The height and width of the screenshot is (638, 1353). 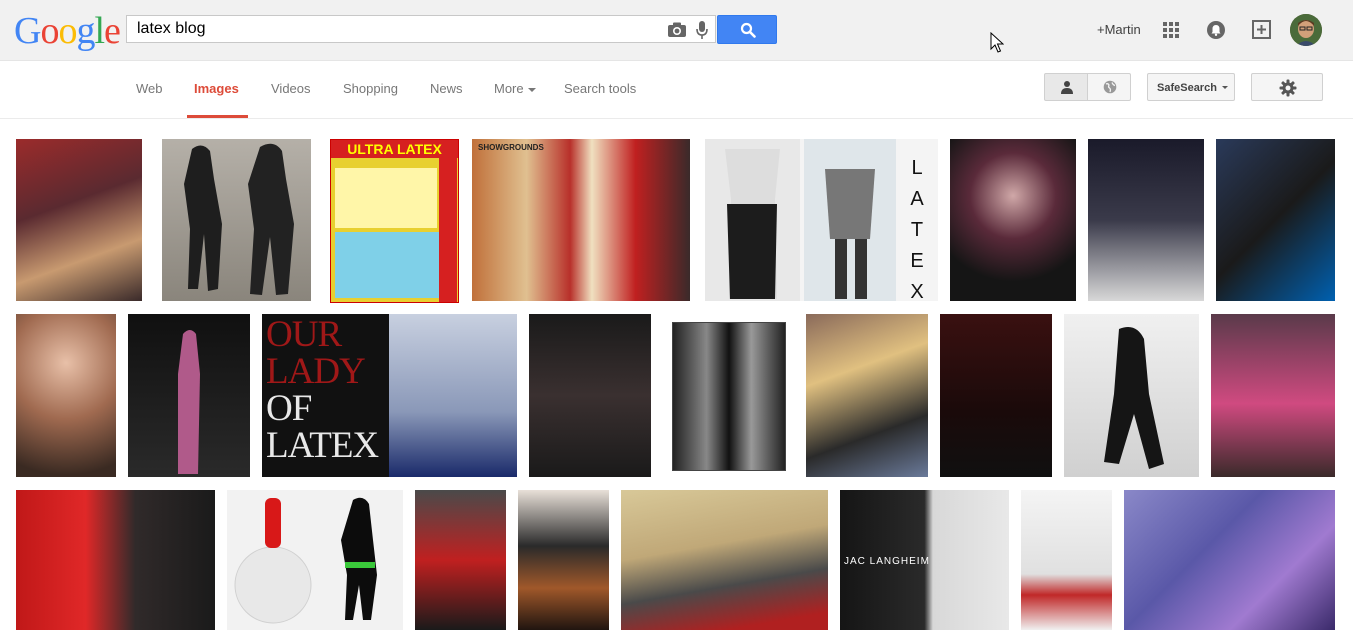 What do you see at coordinates (85, 31) in the screenshot?
I see `logo-letter-g2: g` at bounding box center [85, 31].